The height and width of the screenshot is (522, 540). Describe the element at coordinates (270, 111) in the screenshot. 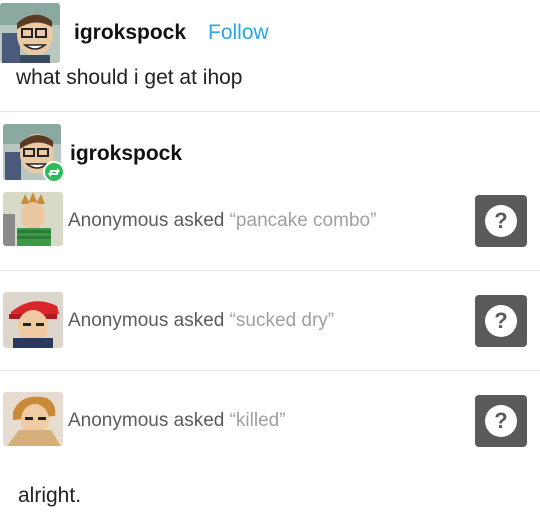

I see `post-divider` at that location.